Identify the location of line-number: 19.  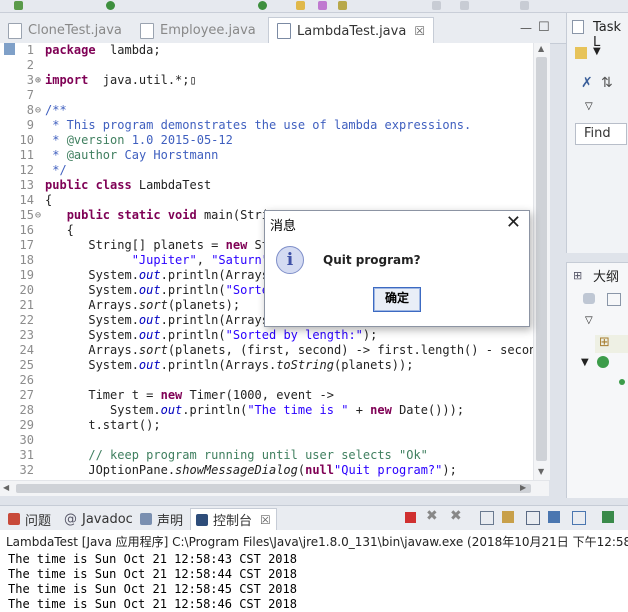
(26, 275).